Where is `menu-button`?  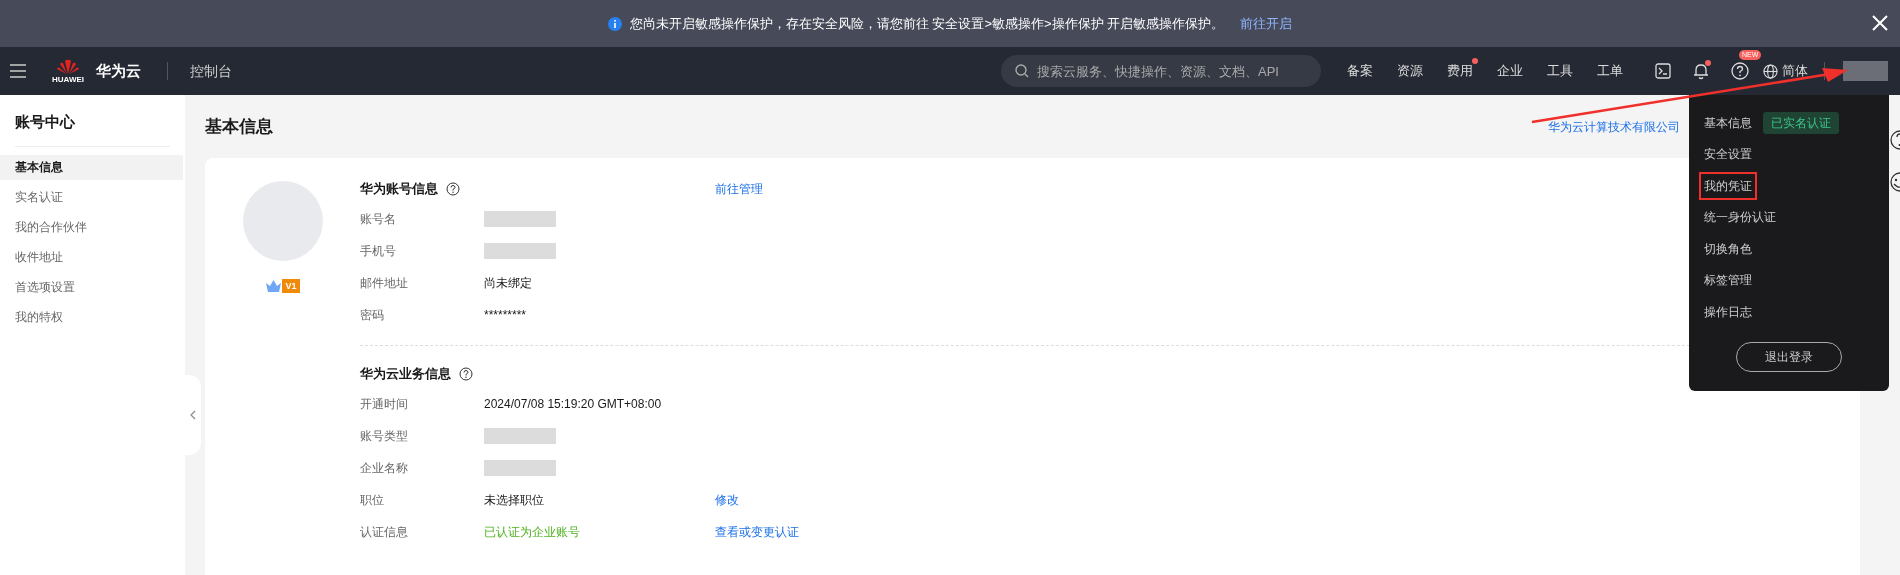 menu-button is located at coordinates (19, 71).